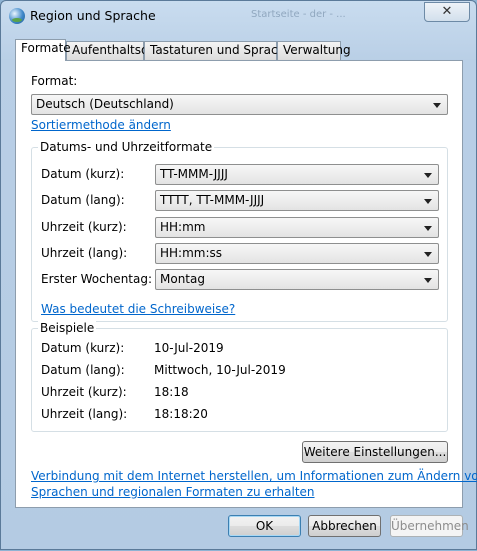  I want to click on tab-formate: Formate, so click(43, 50).